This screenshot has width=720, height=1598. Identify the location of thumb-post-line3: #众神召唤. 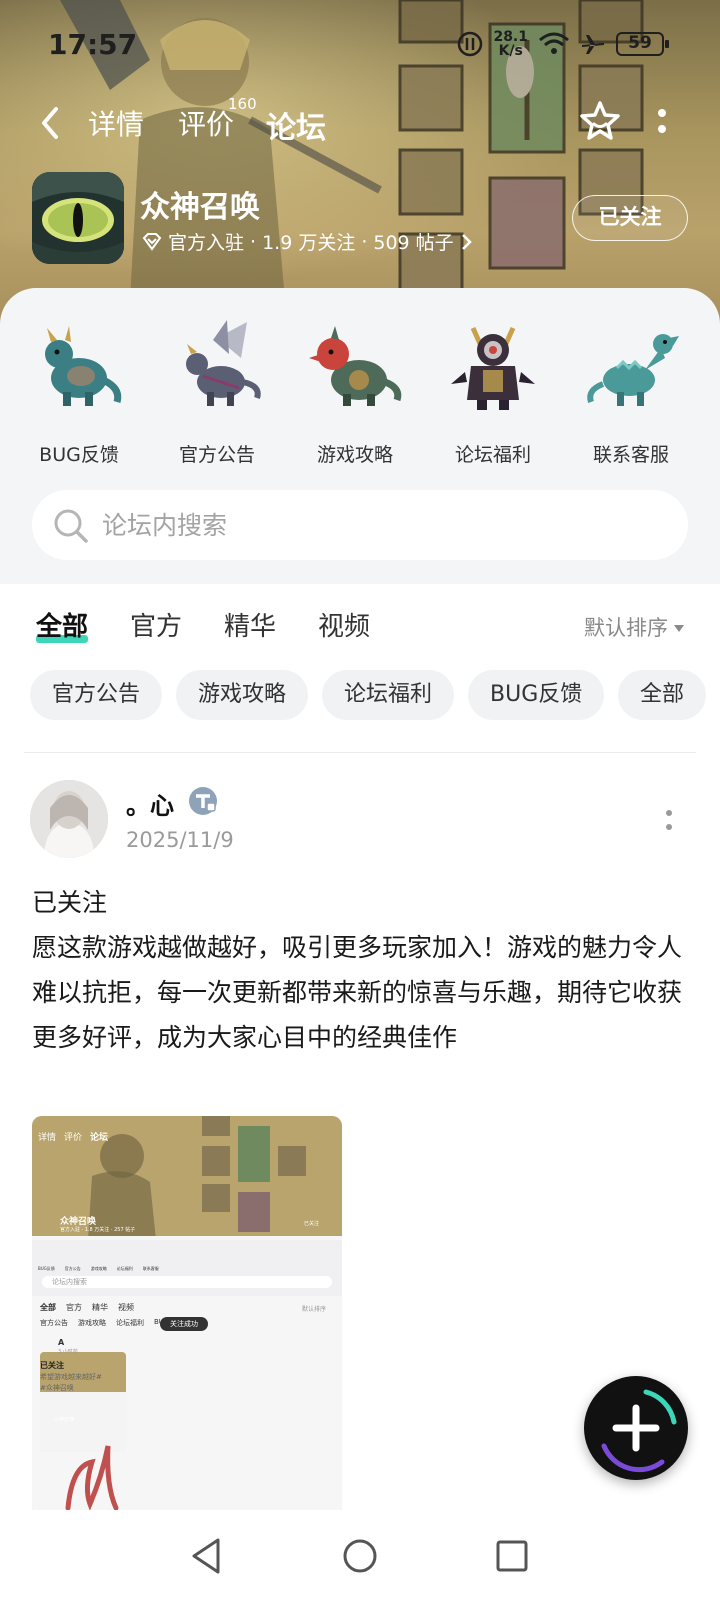
(57, 1388).